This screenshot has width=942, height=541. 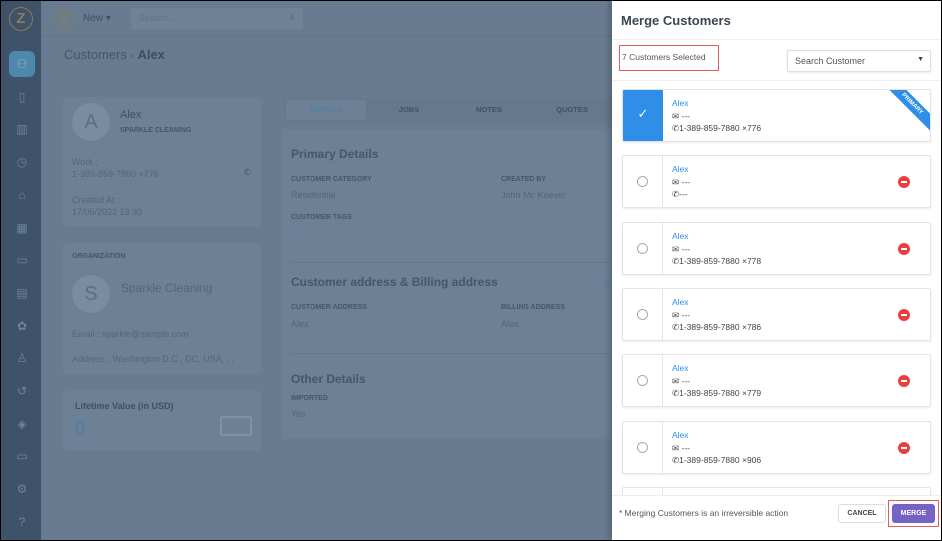 I want to click on phone-icon: ✆, so click(x=247, y=172).